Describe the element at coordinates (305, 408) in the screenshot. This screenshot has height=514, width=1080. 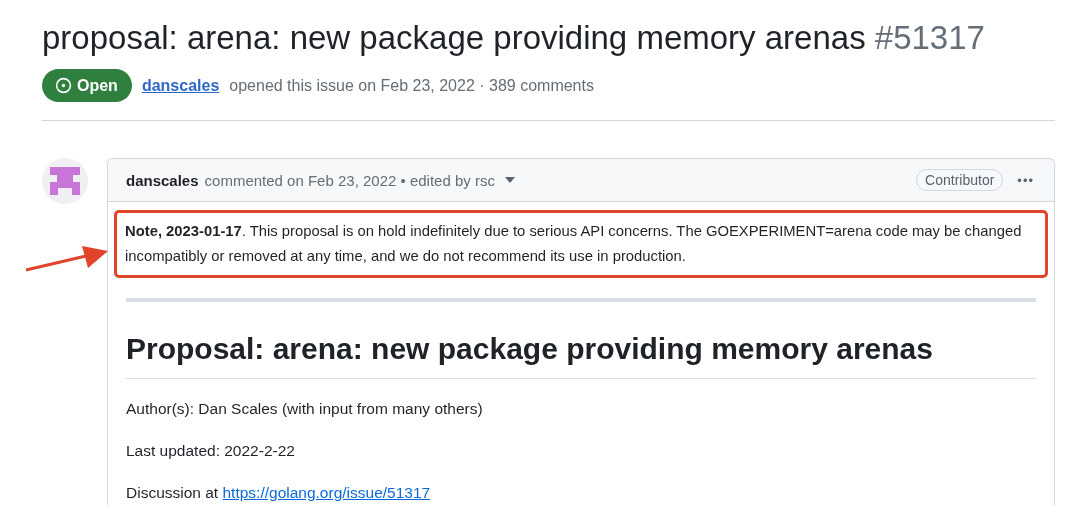
I see `body-text: Author(s): Dan Scales (with input from many others)` at that location.